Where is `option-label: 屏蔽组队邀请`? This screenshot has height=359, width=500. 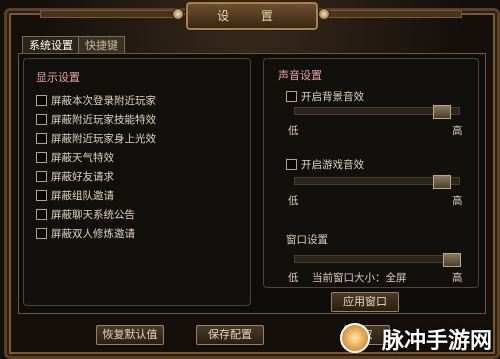
option-label: 屏蔽组队邀请 is located at coordinates (82, 195).